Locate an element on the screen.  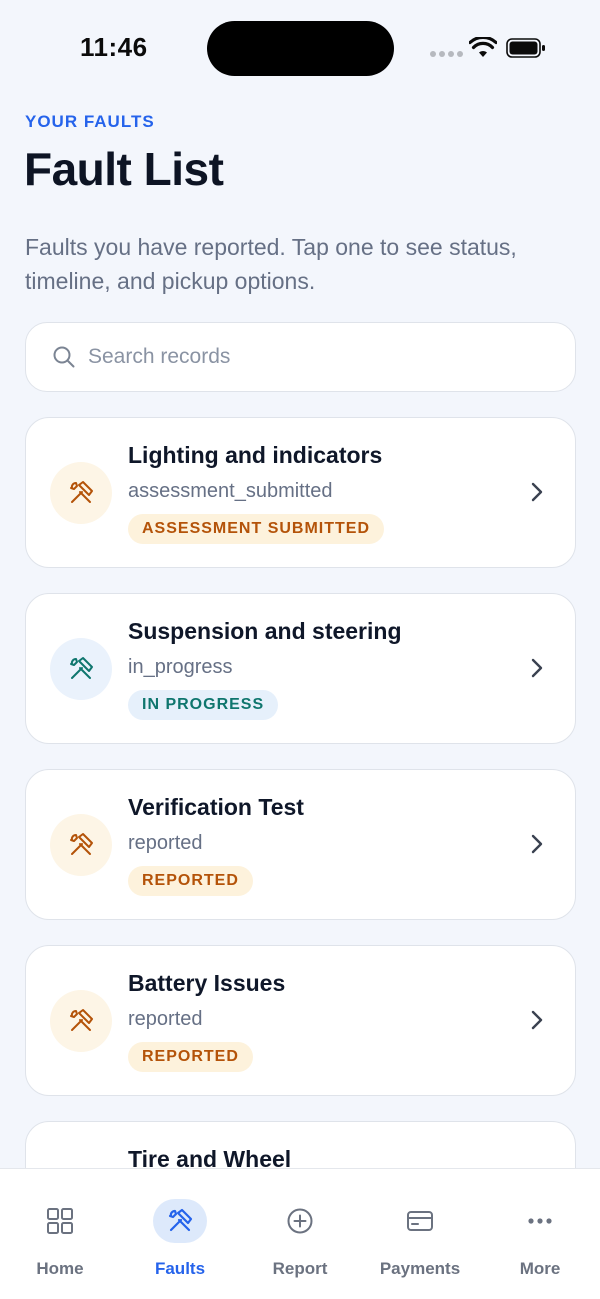
more-icon is located at coordinates (540, 1221).